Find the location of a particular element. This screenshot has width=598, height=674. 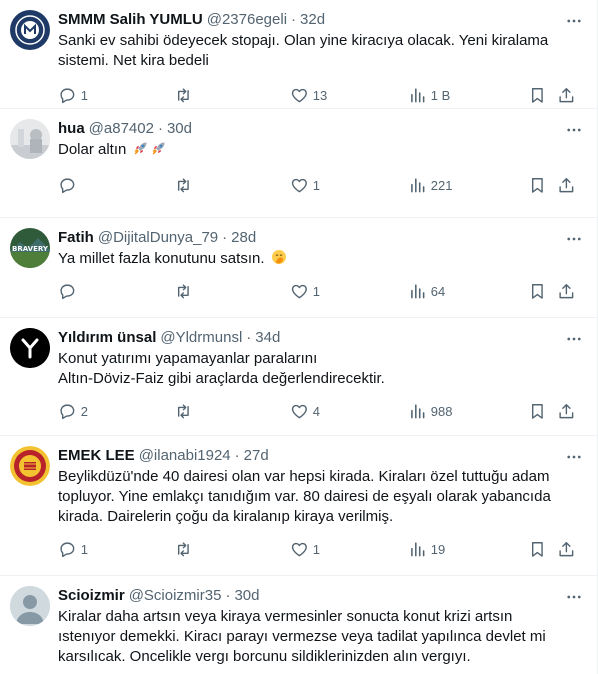

tweet-text: Ya millet fazla konutunu satsın. is located at coordinates (321, 259).